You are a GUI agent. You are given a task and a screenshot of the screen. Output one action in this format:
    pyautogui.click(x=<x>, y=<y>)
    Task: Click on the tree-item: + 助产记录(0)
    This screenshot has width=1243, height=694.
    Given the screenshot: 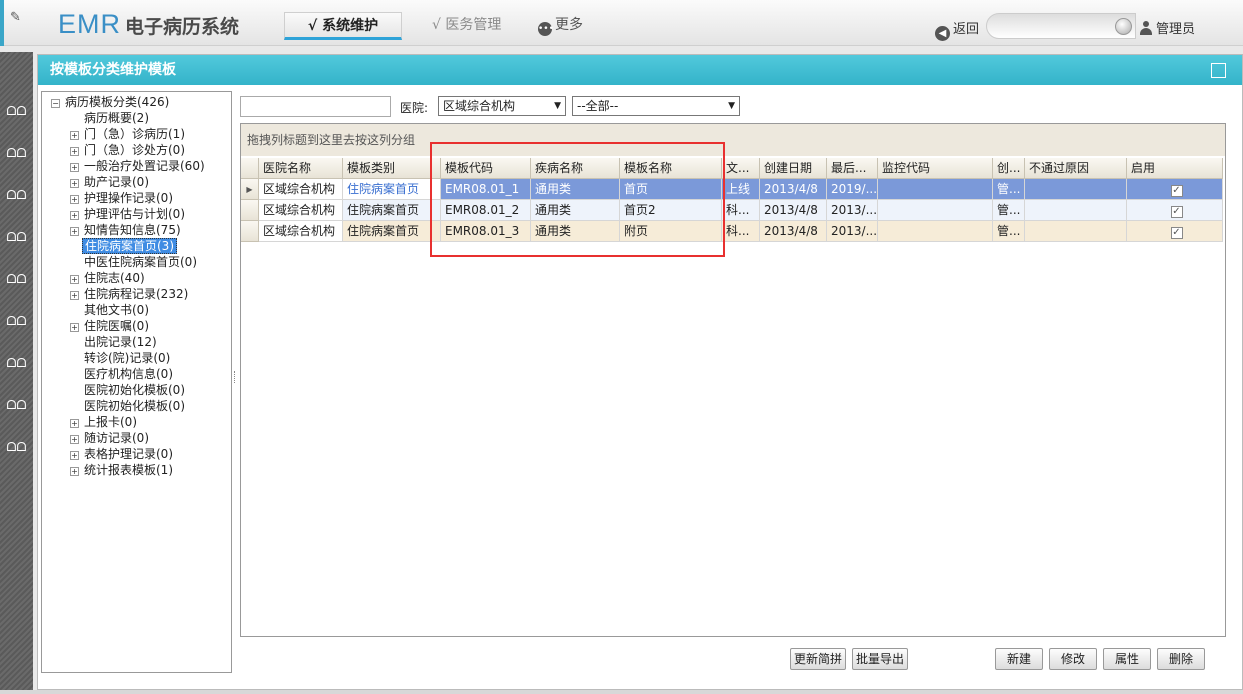 What is the action you would take?
    pyautogui.click(x=110, y=182)
    